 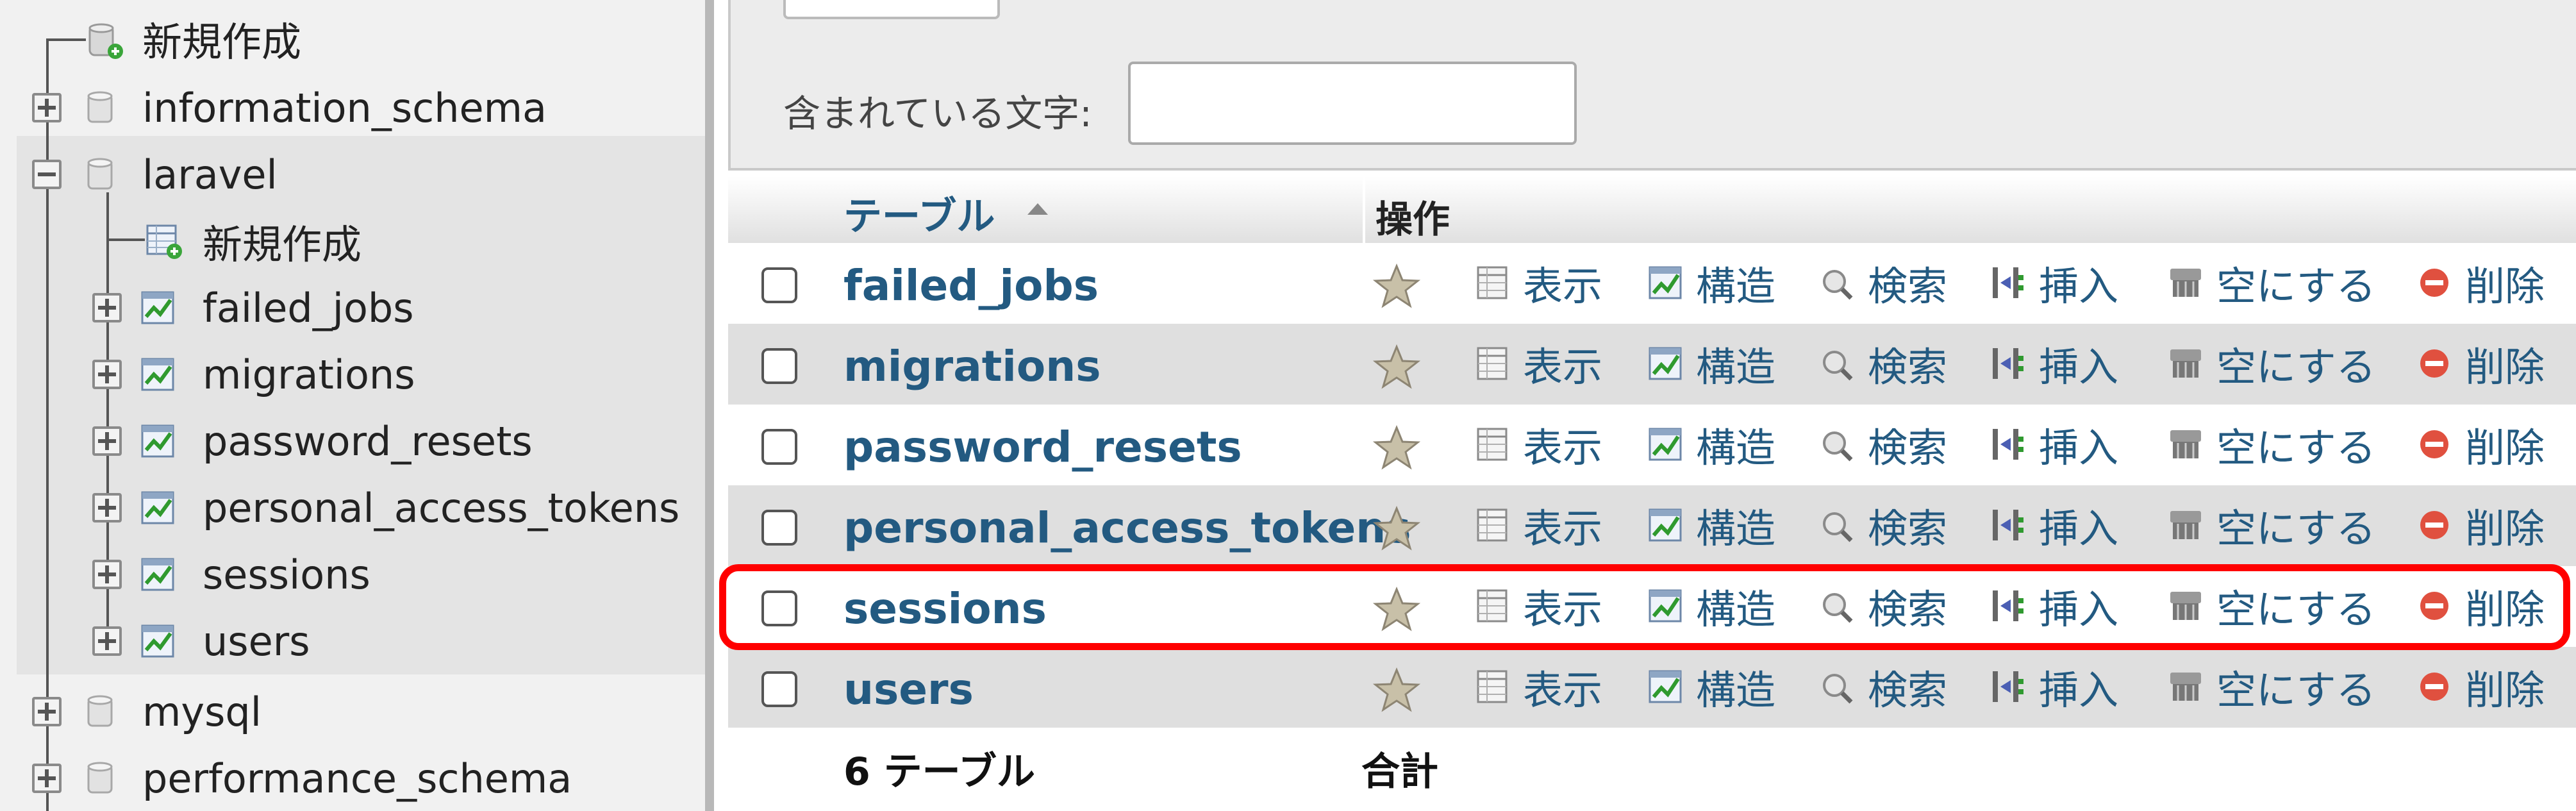 What do you see at coordinates (1353, 103) in the screenshot?
I see `filter-input` at bounding box center [1353, 103].